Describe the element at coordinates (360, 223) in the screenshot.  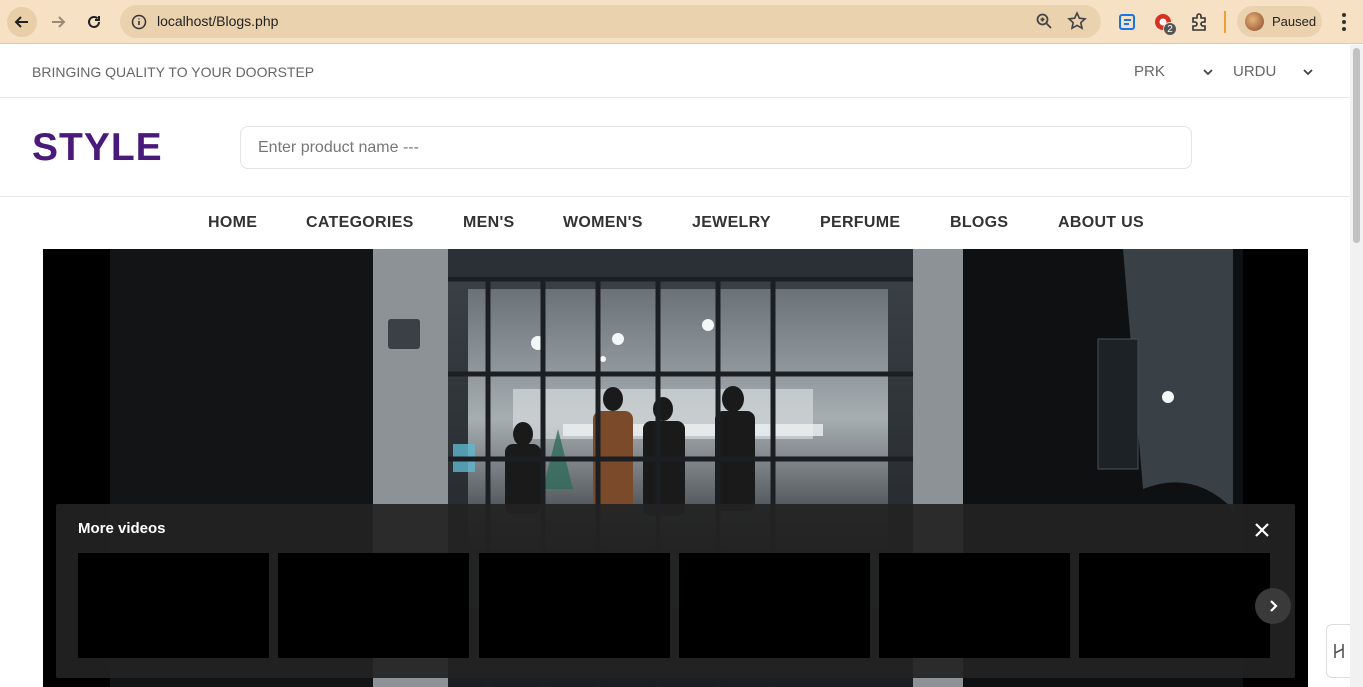
I see `nav-categories: CATEGORIES` at that location.